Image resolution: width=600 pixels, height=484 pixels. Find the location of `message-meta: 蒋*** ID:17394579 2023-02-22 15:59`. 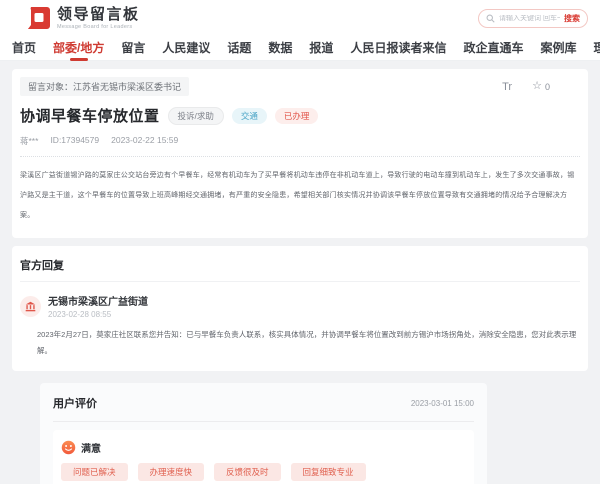

message-meta: 蒋*** ID:17394579 2023-02-22 15:59 is located at coordinates (300, 141).